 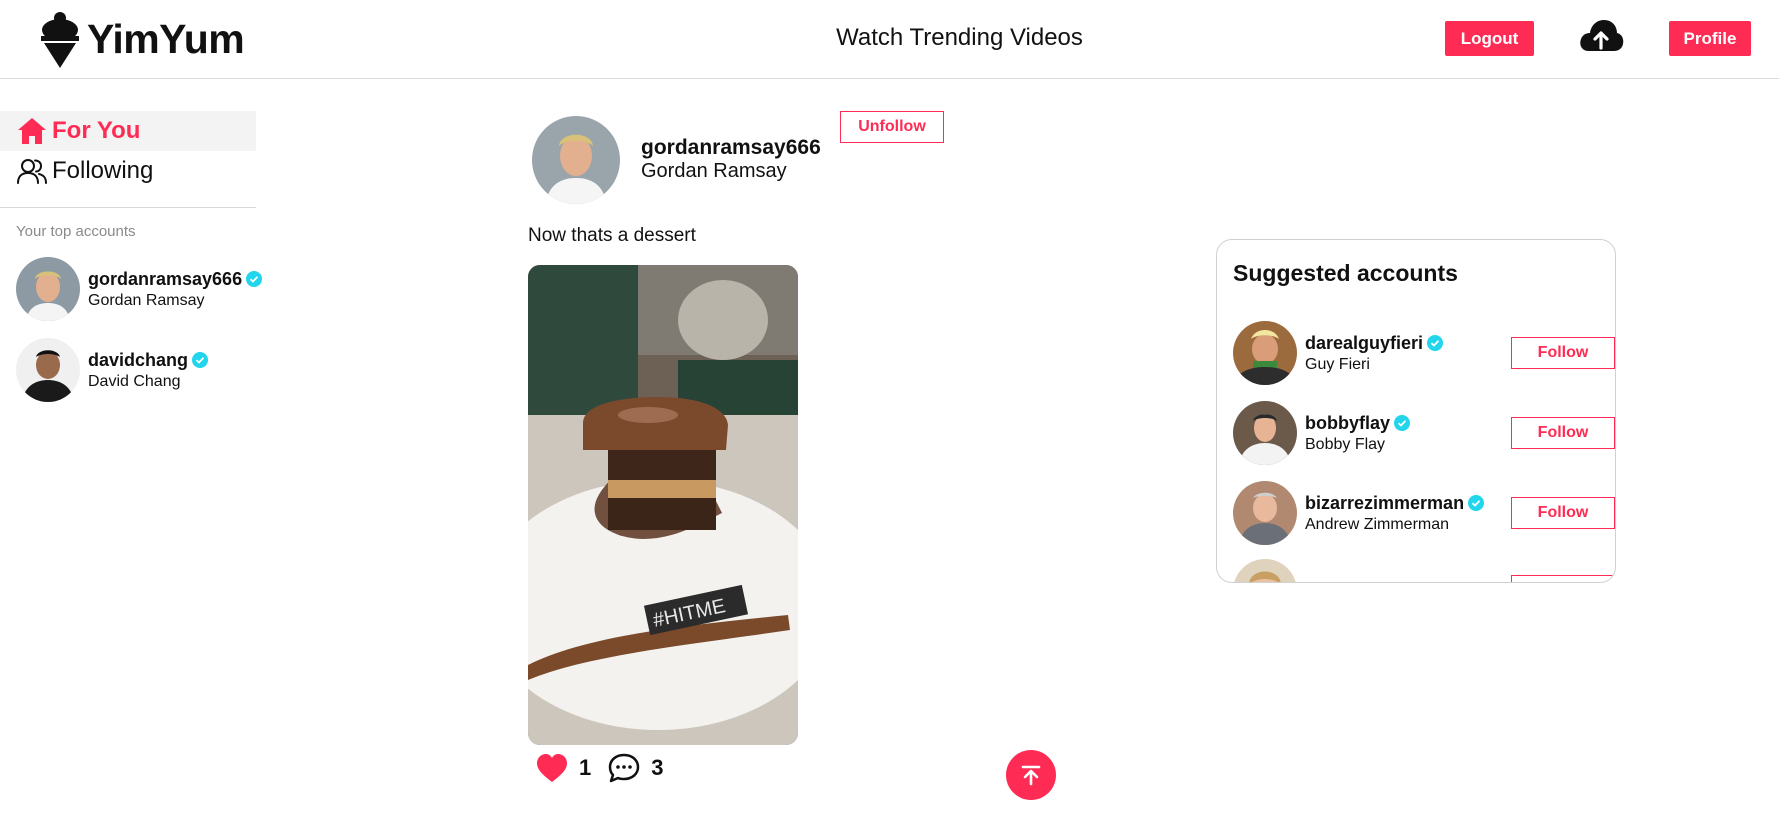 I want to click on post-stats: 1 3, so click(x=607, y=768).